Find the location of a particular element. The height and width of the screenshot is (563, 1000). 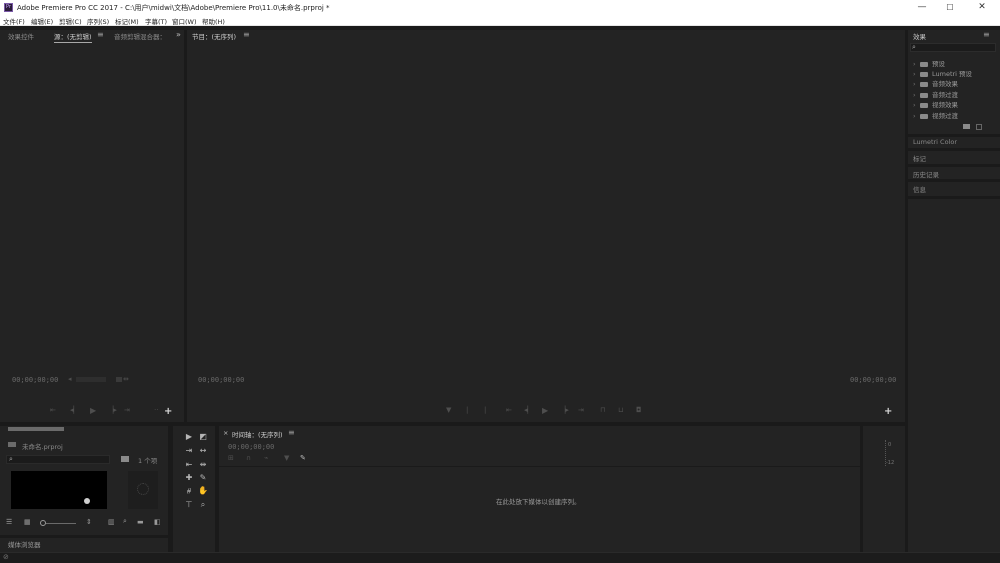

close-window-button: ✕ is located at coordinates (982, 7).